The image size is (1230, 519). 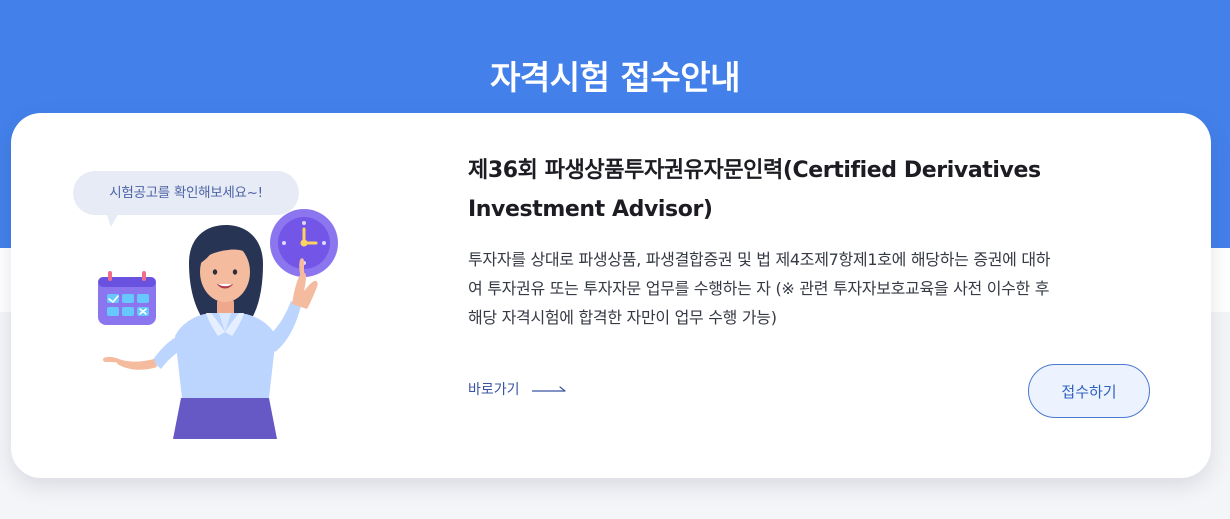 What do you see at coordinates (590, 209) in the screenshot?
I see `exam-title-line2: Investment Advisor)` at bounding box center [590, 209].